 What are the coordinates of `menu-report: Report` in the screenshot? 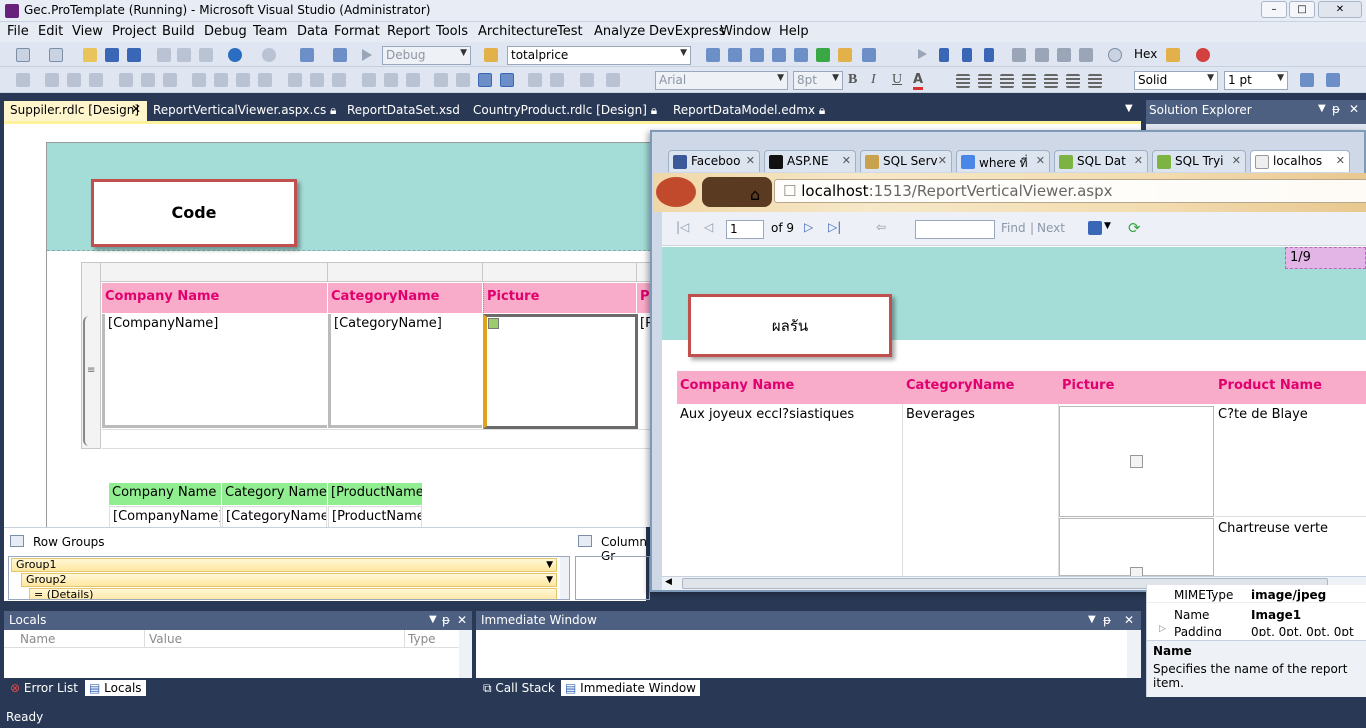 It's located at (408, 31).